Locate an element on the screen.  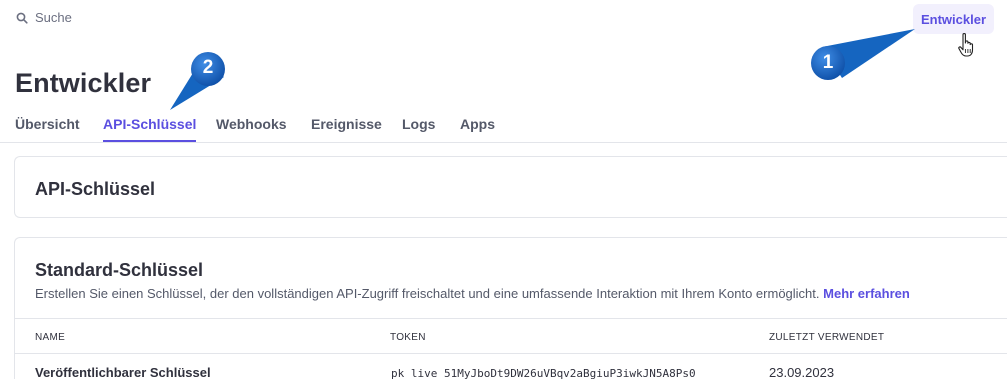
column-header-token: TOKEN is located at coordinates (408, 337).